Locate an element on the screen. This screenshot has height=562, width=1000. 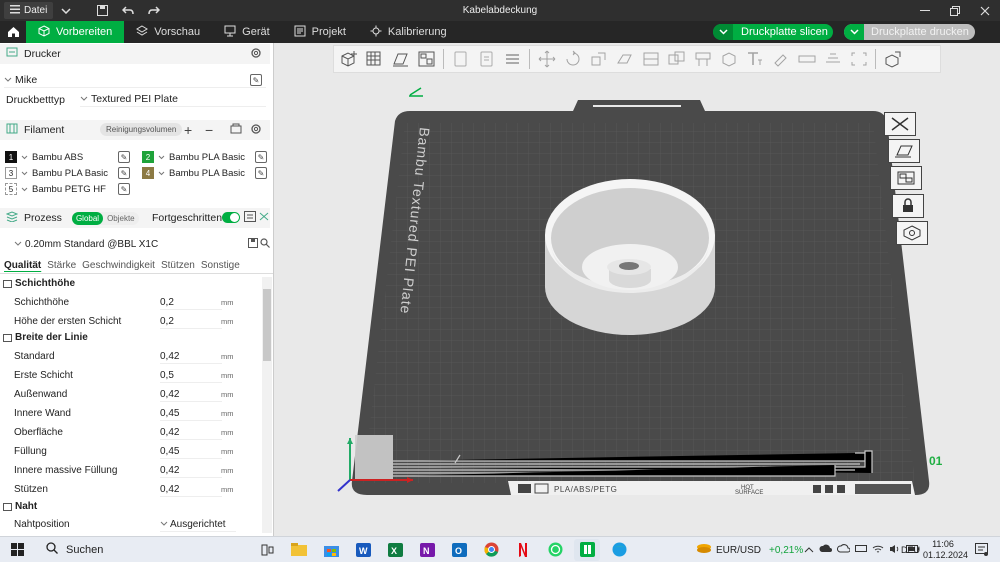
drive-icon is located at coordinates (861, 550).